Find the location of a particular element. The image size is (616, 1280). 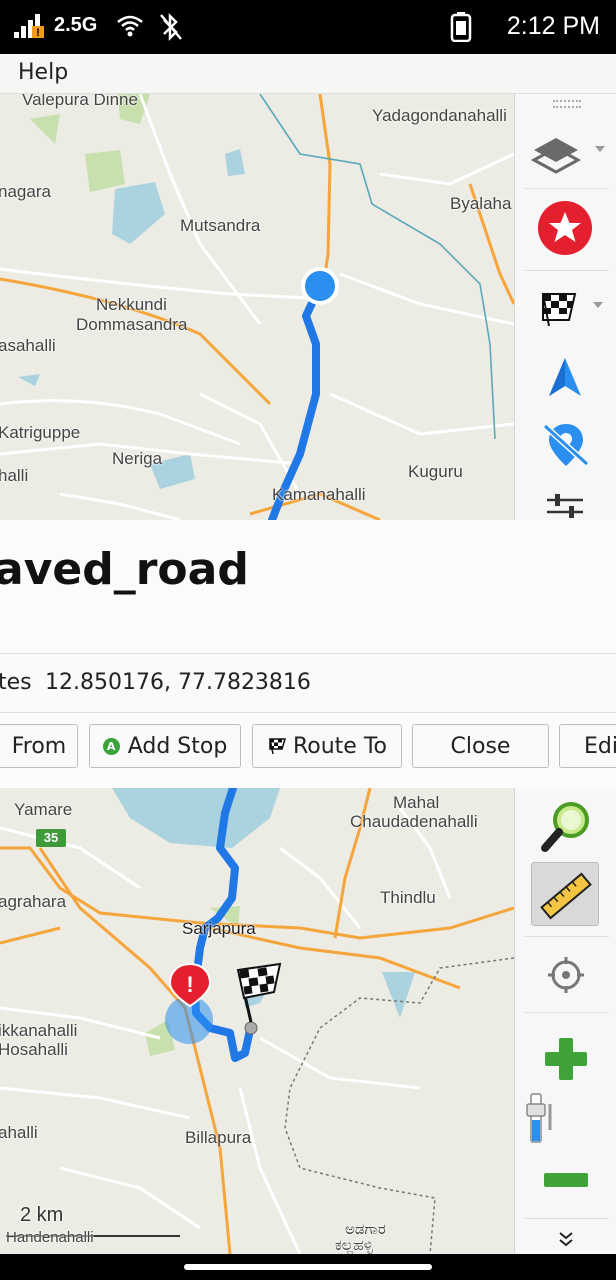

zoom-slider is located at coordinates (540, 1118).